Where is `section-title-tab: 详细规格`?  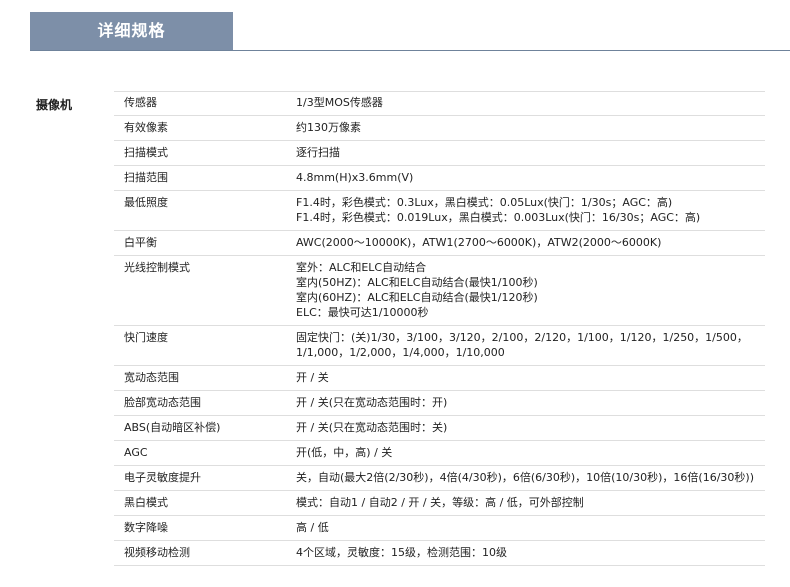
section-title-tab: 详细规格 is located at coordinates (131, 31).